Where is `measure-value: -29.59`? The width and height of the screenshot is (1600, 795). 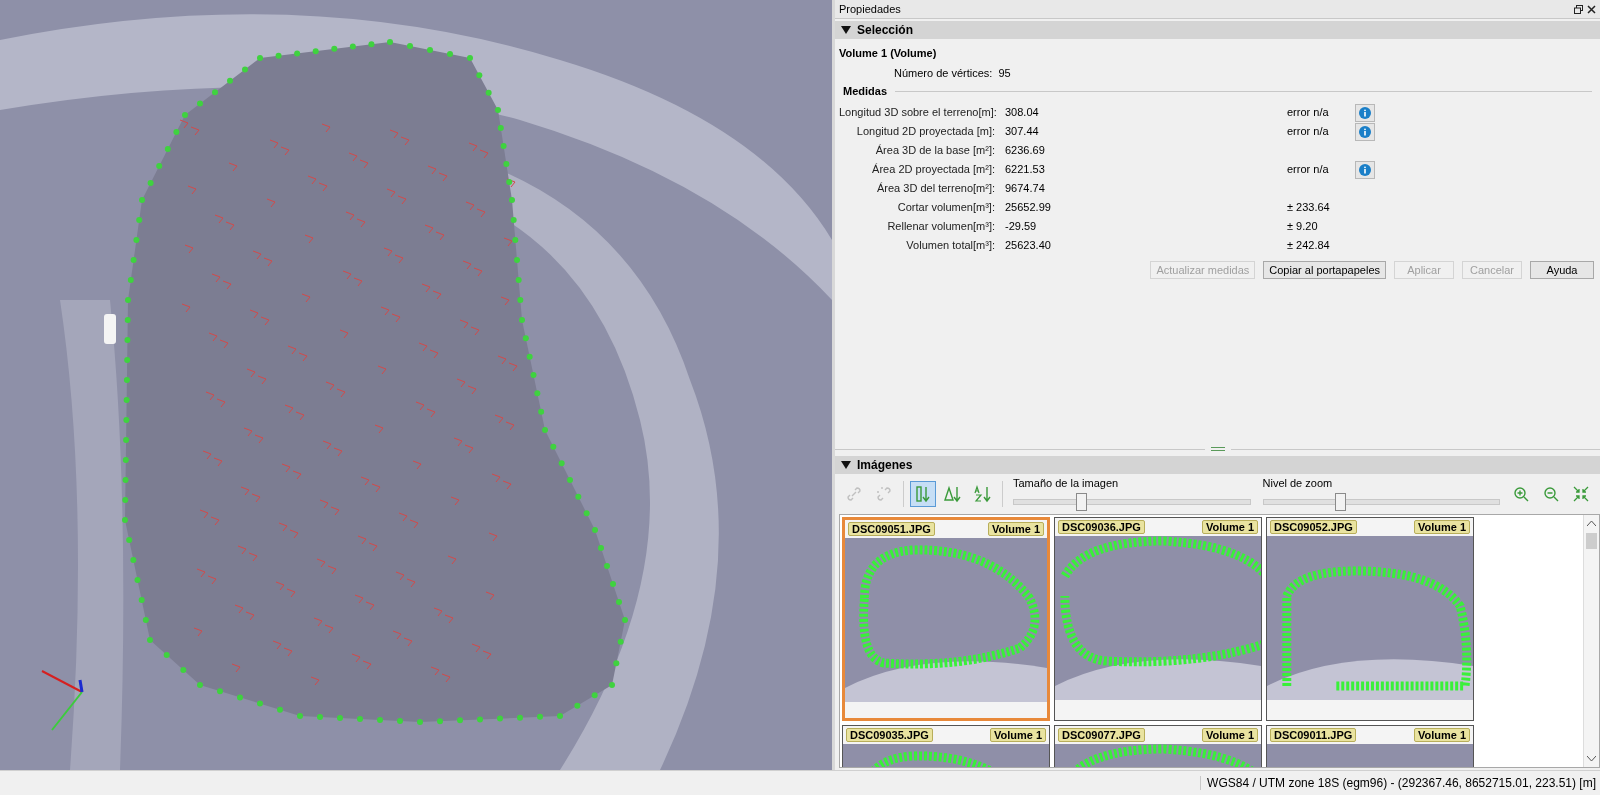 measure-value: -29.59 is located at coordinates (1021, 226).